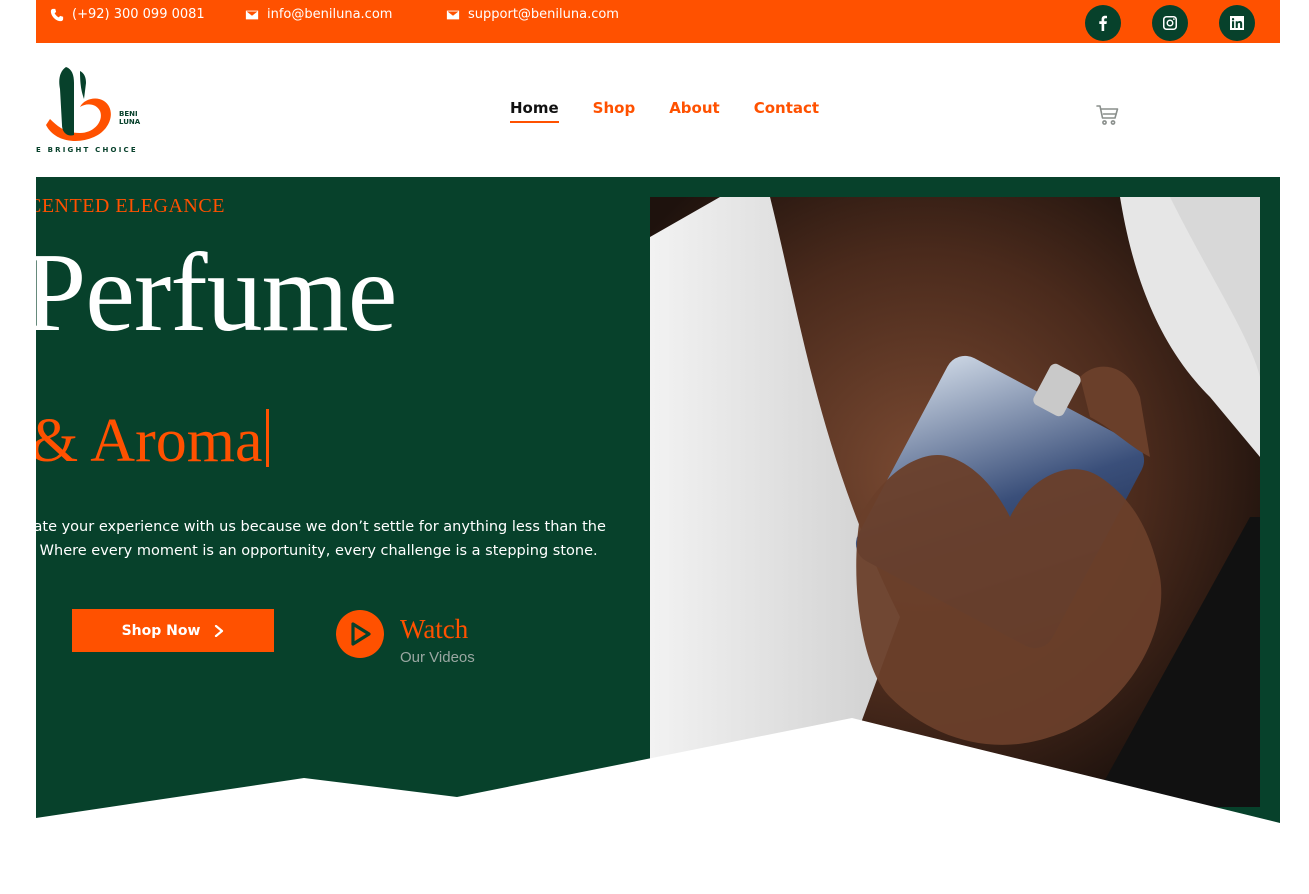 Image resolution: width=1309 pixels, height=894 pixels. What do you see at coordinates (130, 206) in the screenshot?
I see `hero-eyebrow: CENTED ELEGANCE` at bounding box center [130, 206].